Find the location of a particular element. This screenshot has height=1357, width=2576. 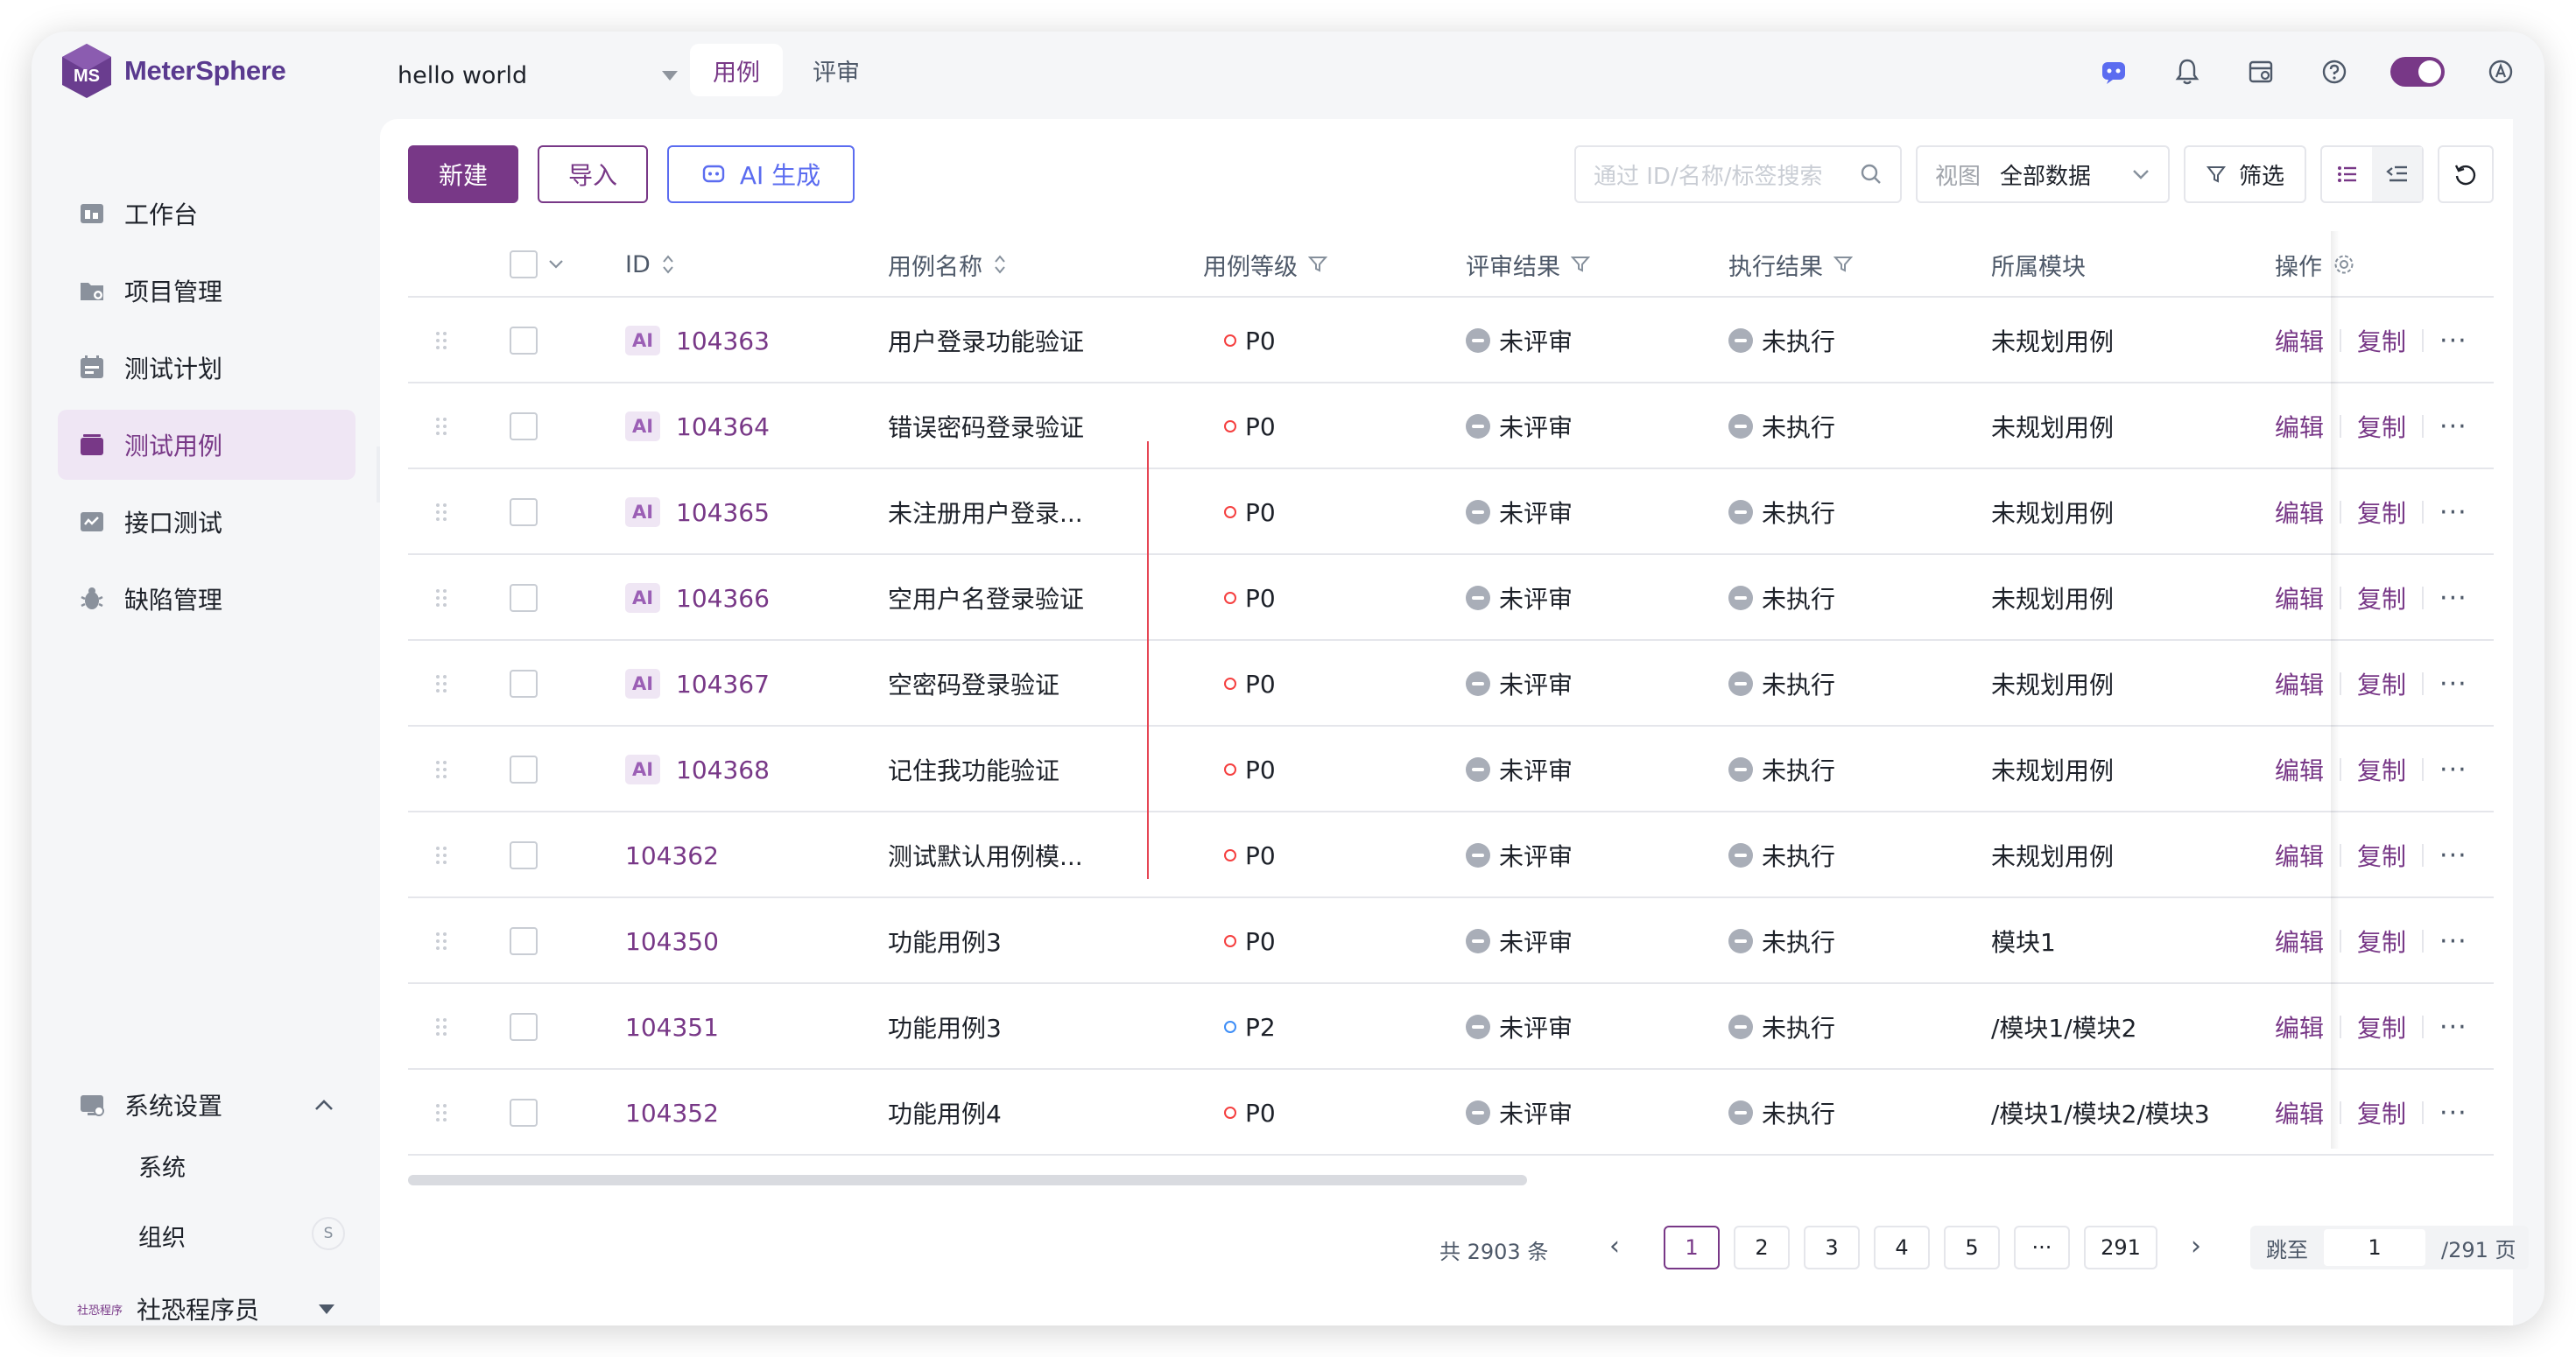

page-button: 4 is located at coordinates (1902, 1247).